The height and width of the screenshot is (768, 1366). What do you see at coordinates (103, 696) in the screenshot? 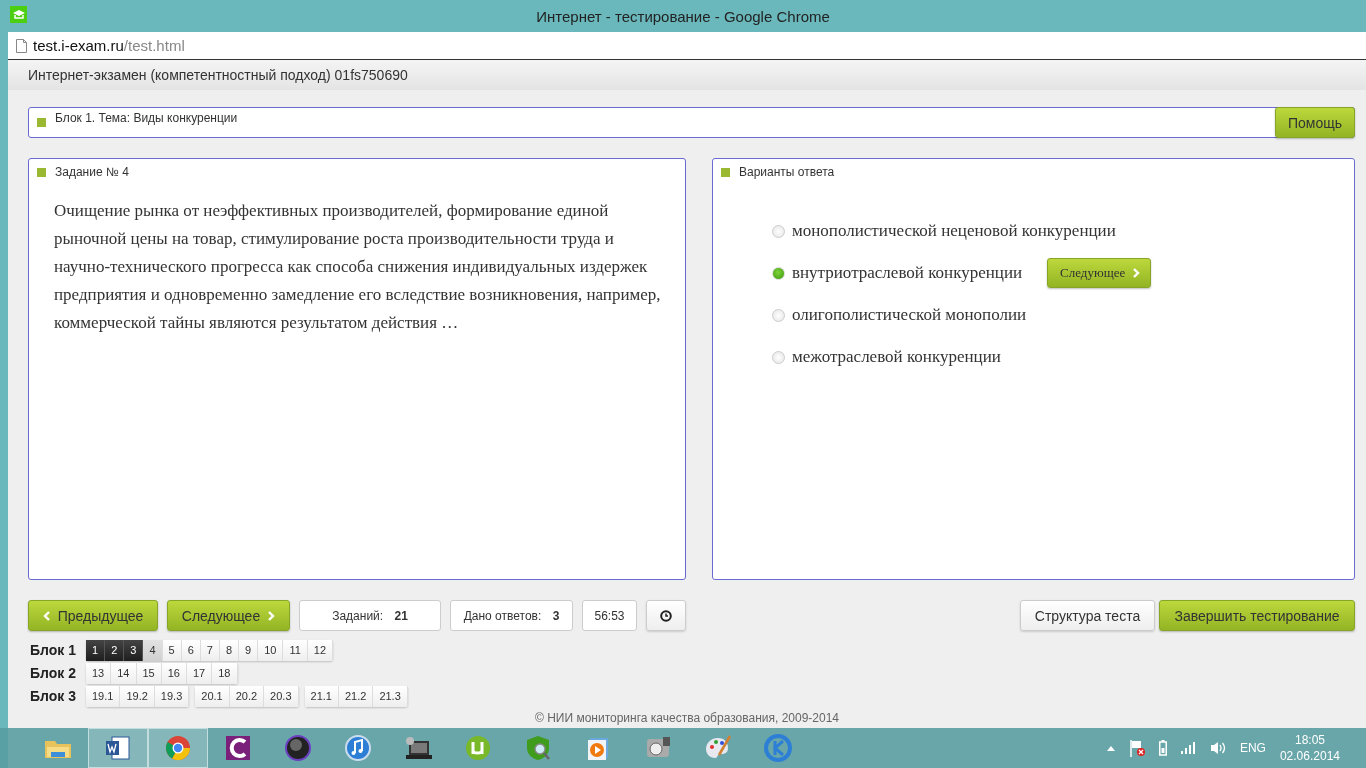
I see `question-number: 19.1` at bounding box center [103, 696].